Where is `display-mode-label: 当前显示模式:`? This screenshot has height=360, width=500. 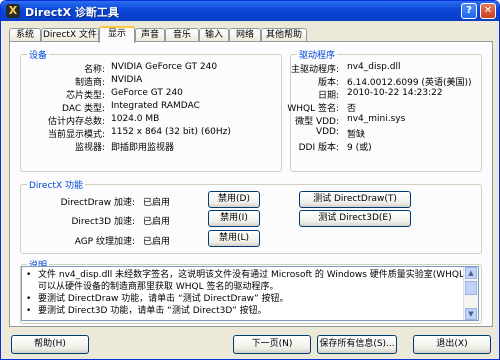 display-mode-label: 当前显示模式: is located at coordinates (76, 135).